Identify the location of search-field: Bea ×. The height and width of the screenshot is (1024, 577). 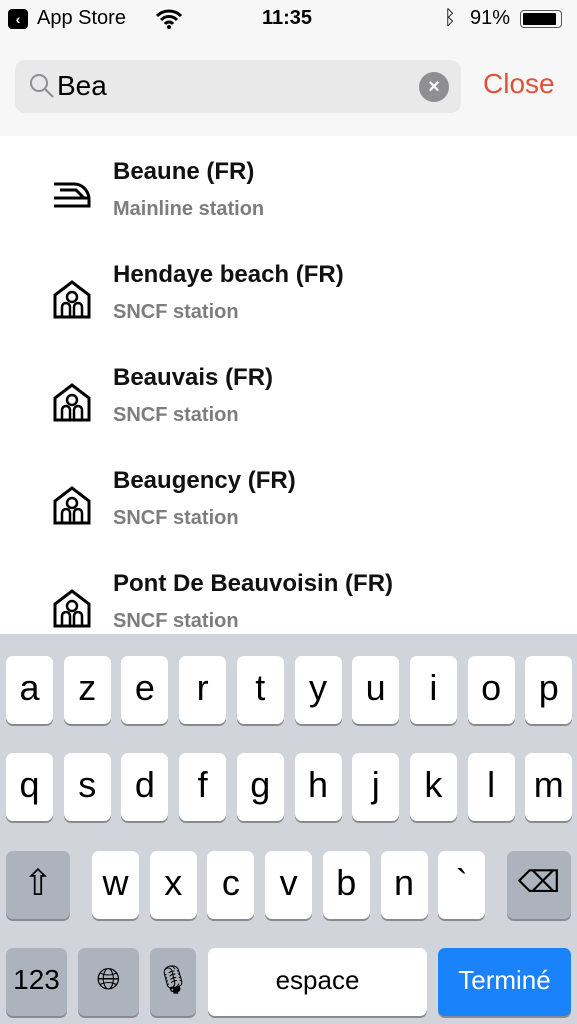
(238, 86).